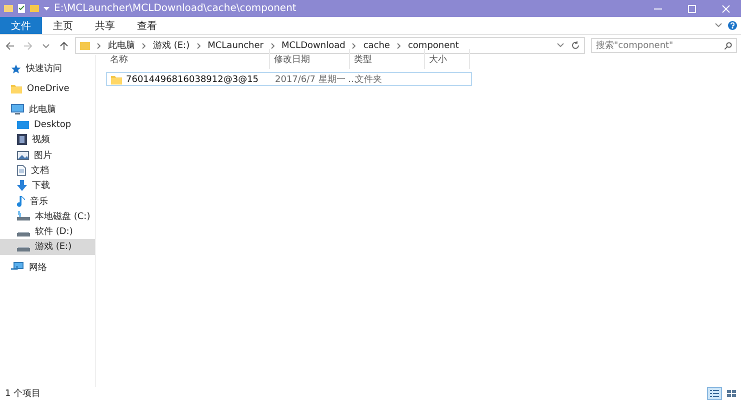 The width and height of the screenshot is (741, 400). Describe the element at coordinates (147, 25) in the screenshot. I see `ribbon-tab: 查看` at that location.